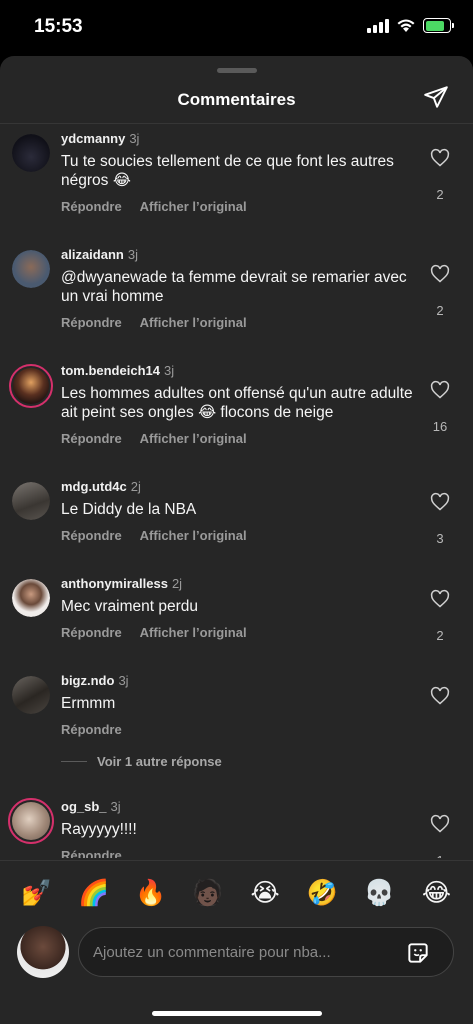 The height and width of the screenshot is (1024, 473). I want to click on view-more-replies-label: Voir 1 autre réponse, so click(159, 761).